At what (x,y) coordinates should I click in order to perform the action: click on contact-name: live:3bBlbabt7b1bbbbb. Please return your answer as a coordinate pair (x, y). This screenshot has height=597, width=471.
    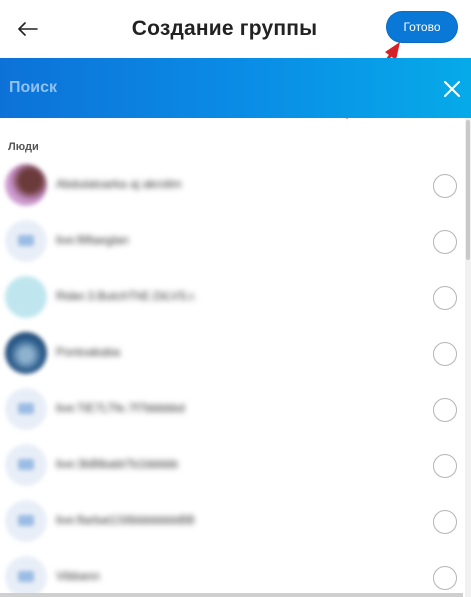
    Looking at the image, I should click on (117, 464).